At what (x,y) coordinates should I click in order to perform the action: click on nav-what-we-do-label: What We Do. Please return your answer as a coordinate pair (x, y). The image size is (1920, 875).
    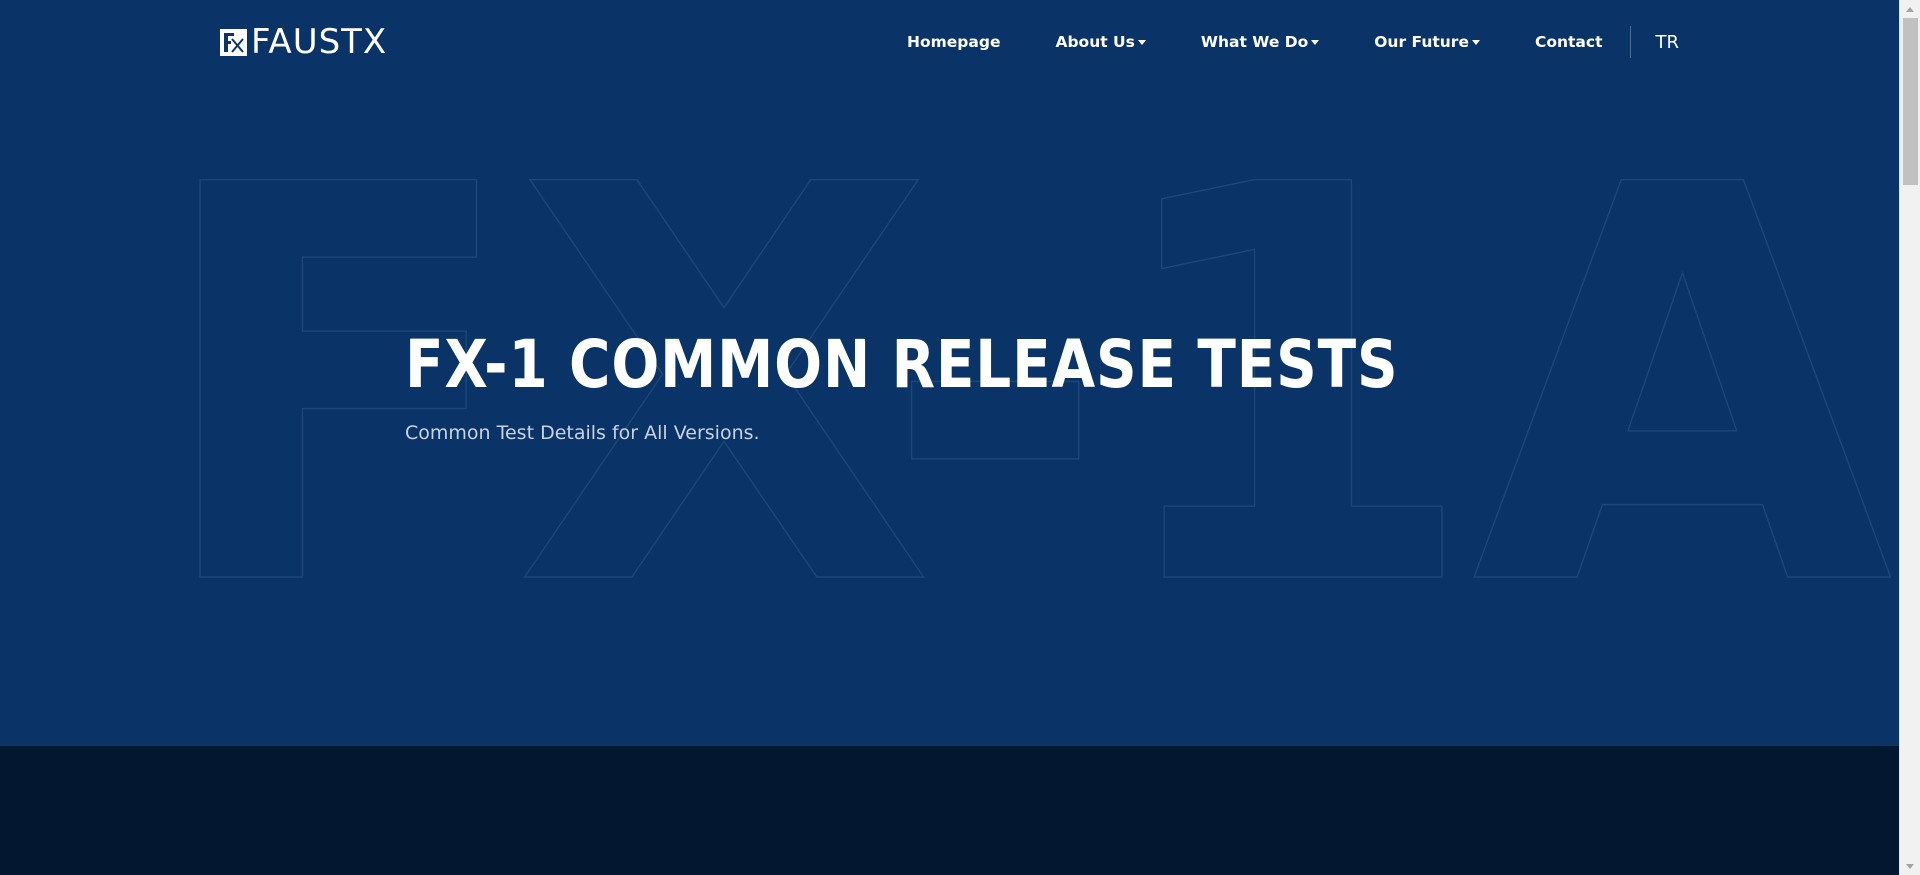
    Looking at the image, I should click on (1254, 42).